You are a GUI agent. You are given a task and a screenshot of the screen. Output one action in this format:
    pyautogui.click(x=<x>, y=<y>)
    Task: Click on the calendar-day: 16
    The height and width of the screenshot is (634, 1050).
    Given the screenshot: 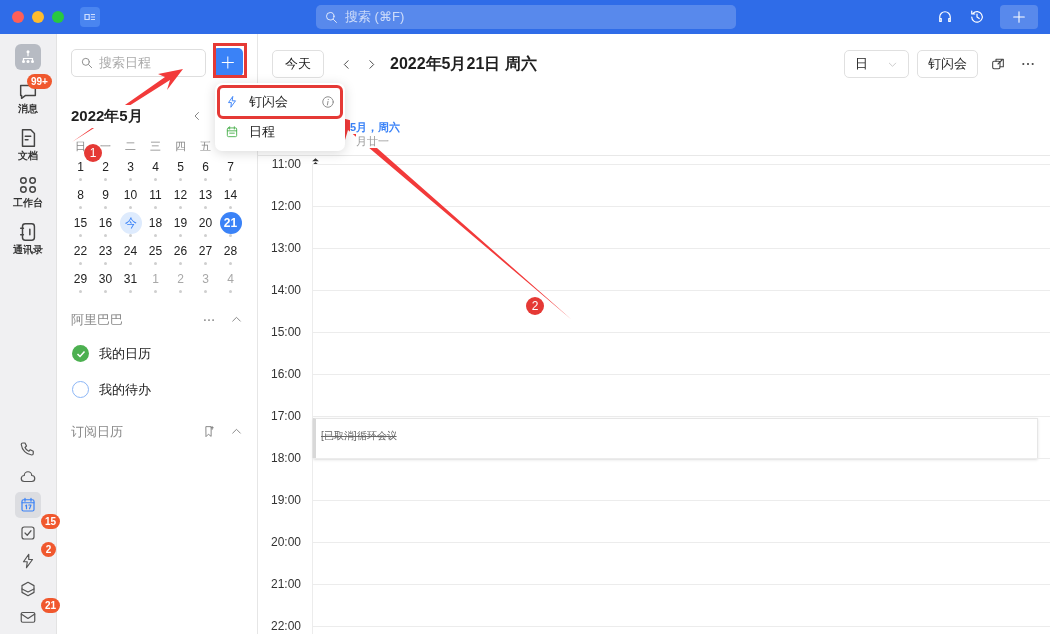 What is the action you would take?
    pyautogui.click(x=105, y=222)
    